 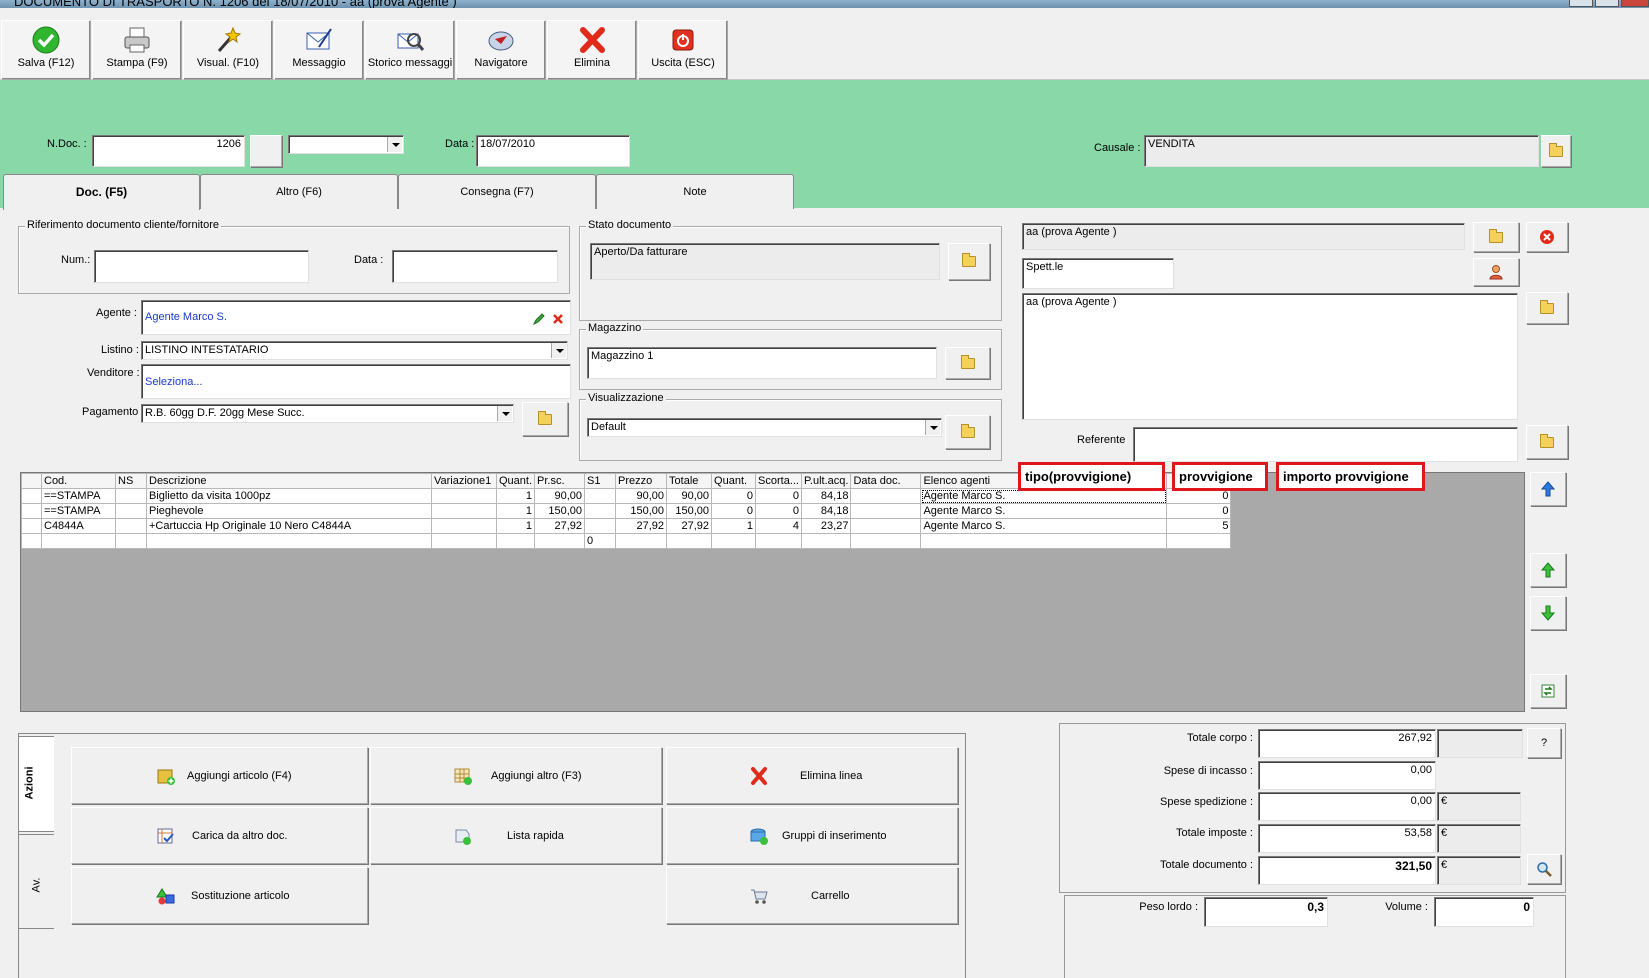 I want to click on cell-prsc: 150,00, so click(x=560, y=511).